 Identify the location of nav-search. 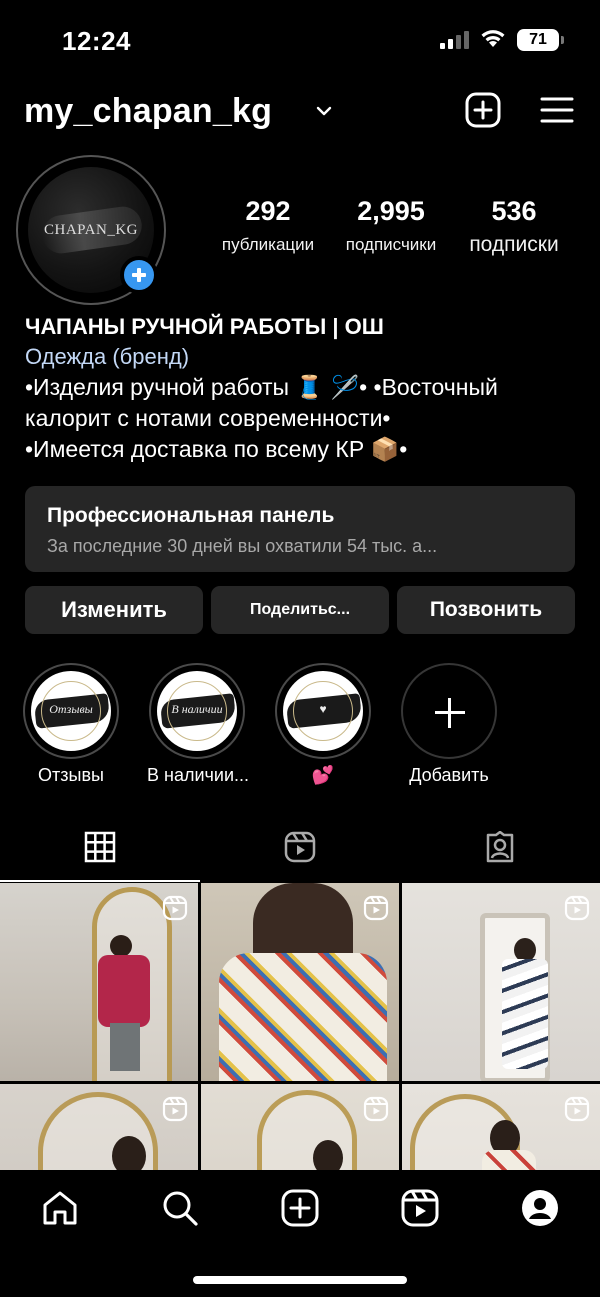
(180, 1208).